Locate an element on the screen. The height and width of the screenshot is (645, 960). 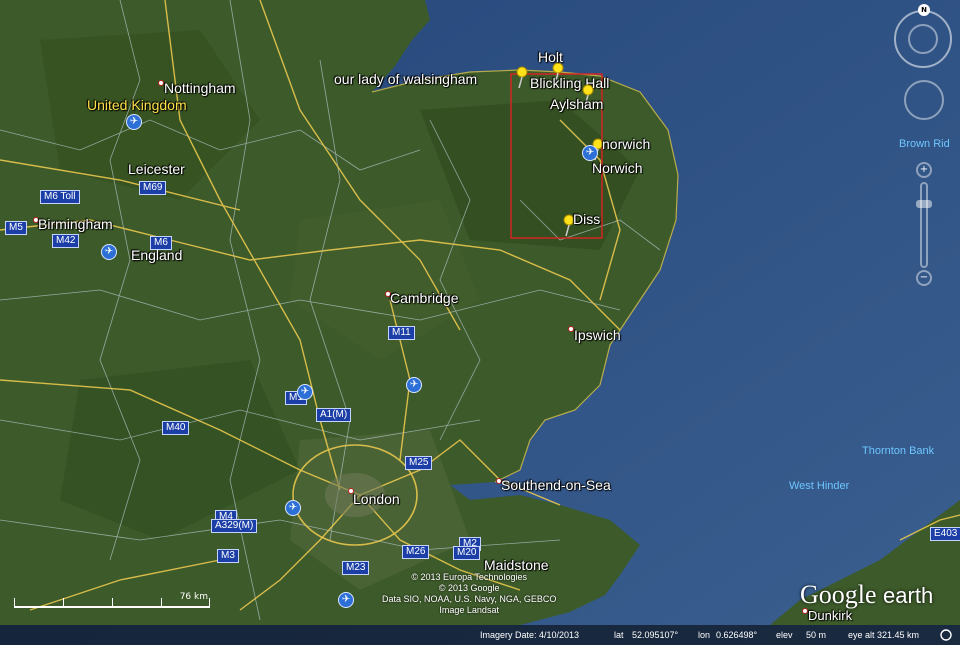
pushpin-icon is located at coordinates (522, 78).